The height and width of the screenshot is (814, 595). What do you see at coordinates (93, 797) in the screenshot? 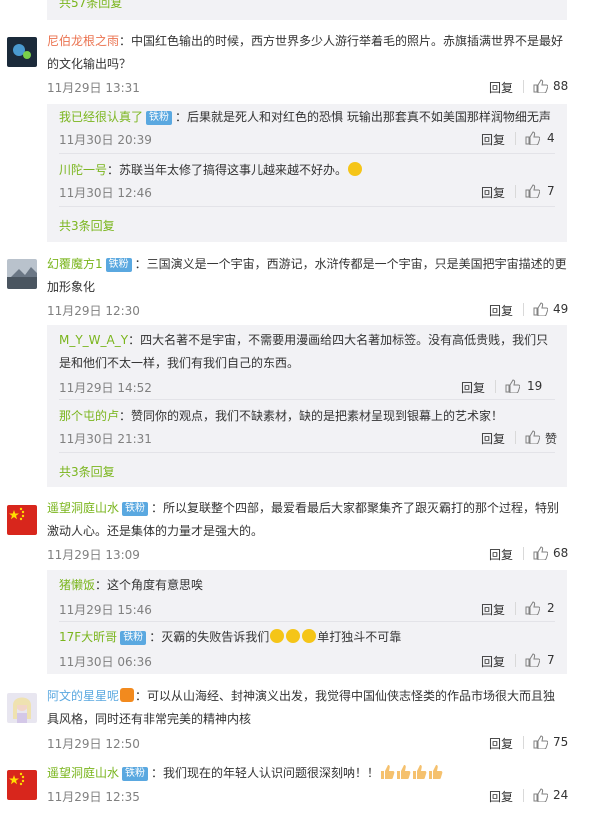
I see `timestamp: 11月29日 12:35` at bounding box center [93, 797].